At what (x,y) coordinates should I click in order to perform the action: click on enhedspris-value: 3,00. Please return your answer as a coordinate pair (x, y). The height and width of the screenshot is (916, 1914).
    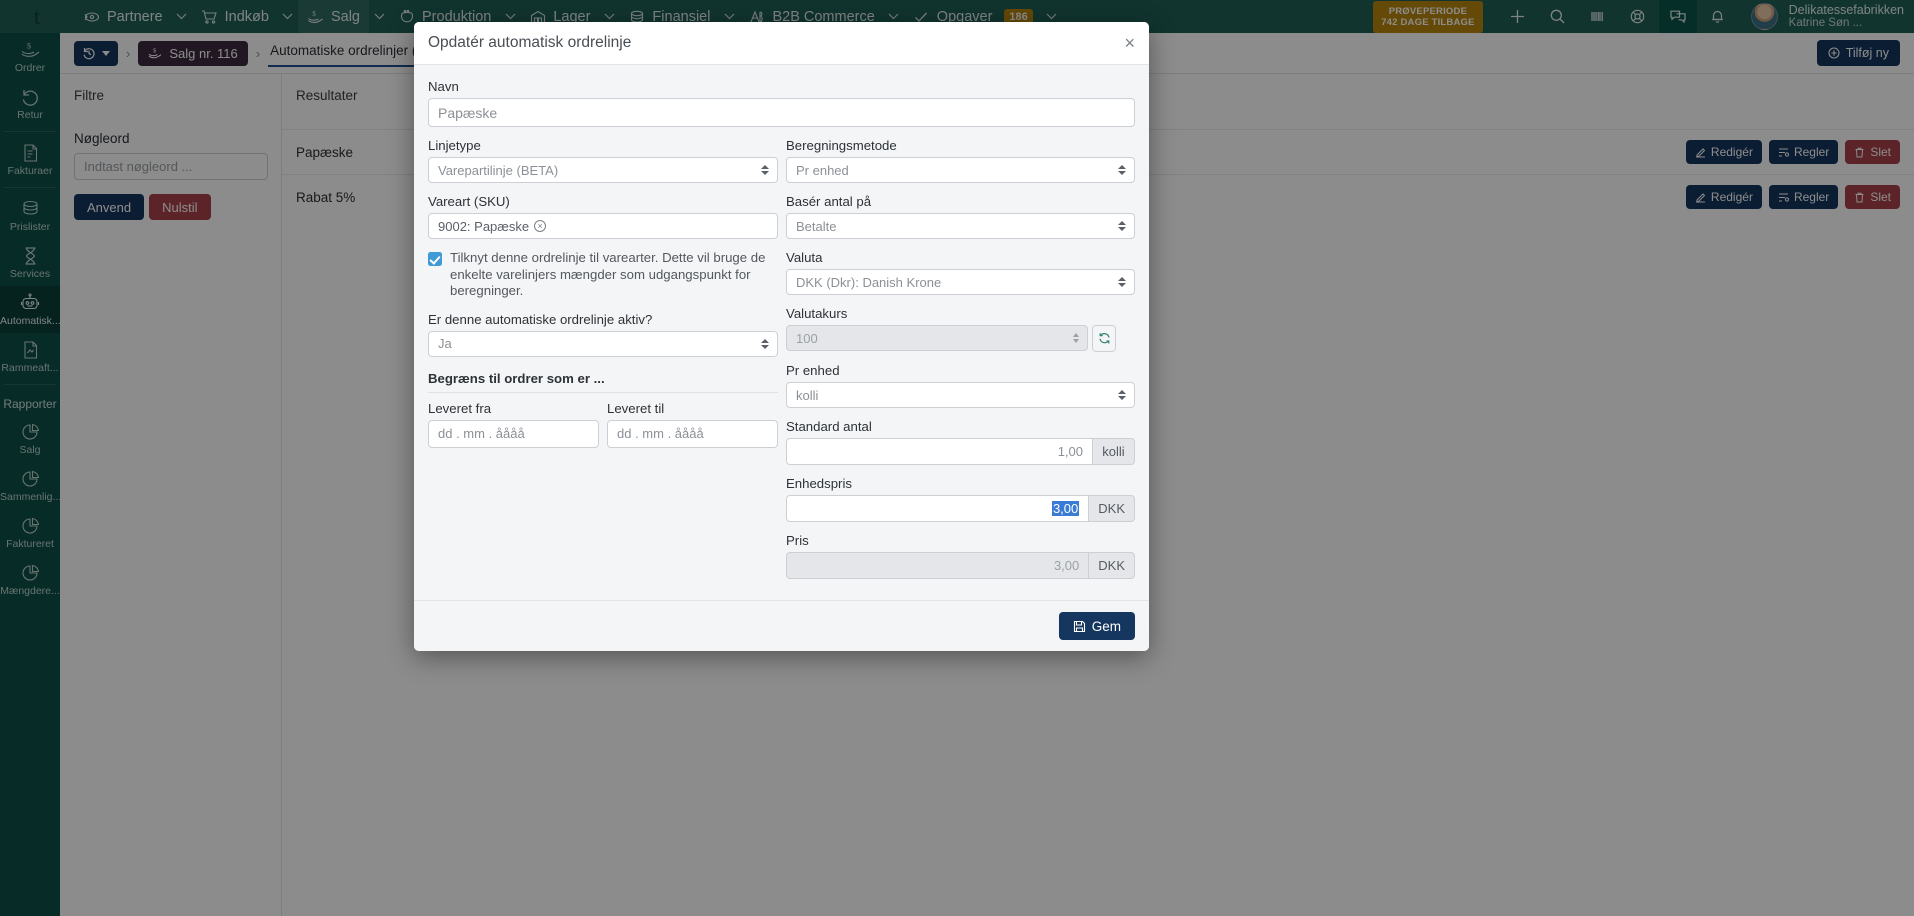
    Looking at the image, I should click on (1065, 508).